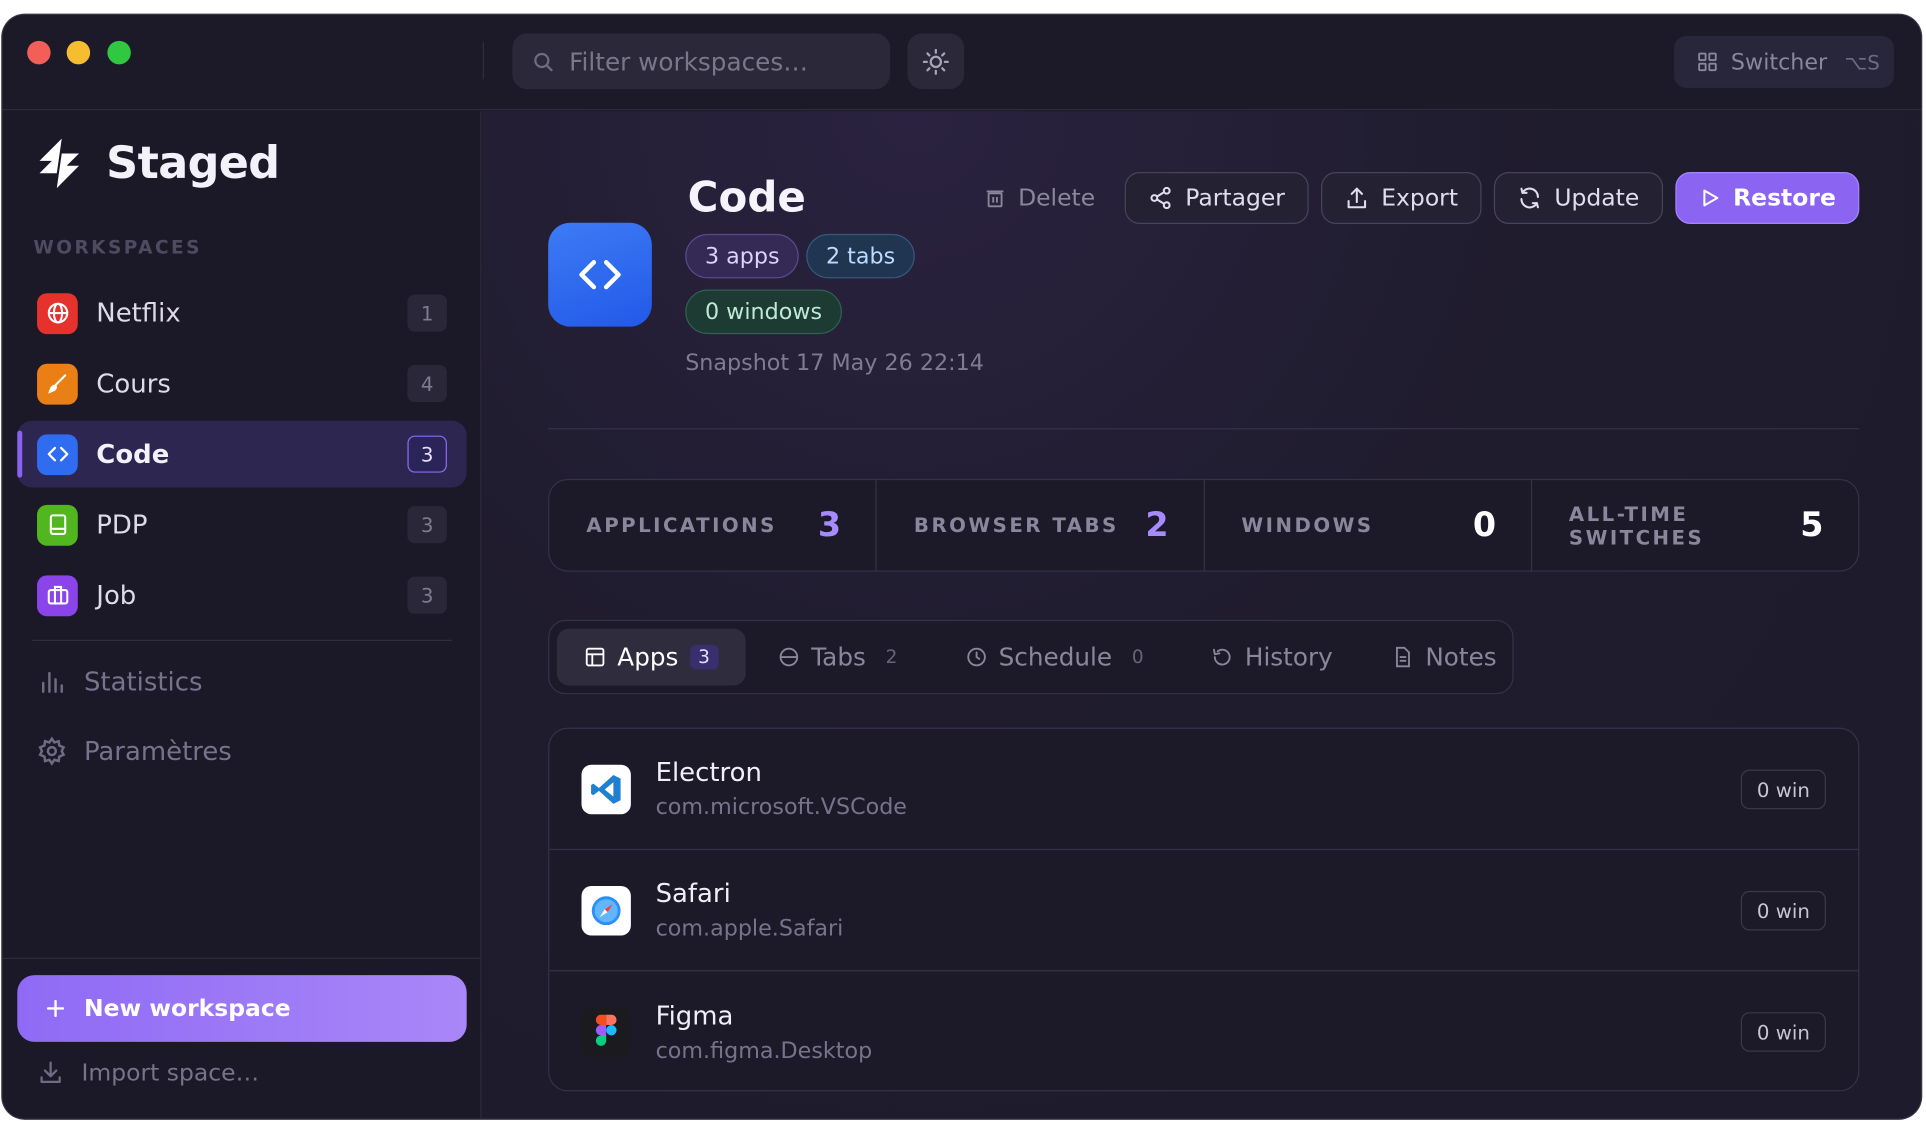 The width and height of the screenshot is (1926, 1126). What do you see at coordinates (52, 751) in the screenshot?
I see `gear-icon` at bounding box center [52, 751].